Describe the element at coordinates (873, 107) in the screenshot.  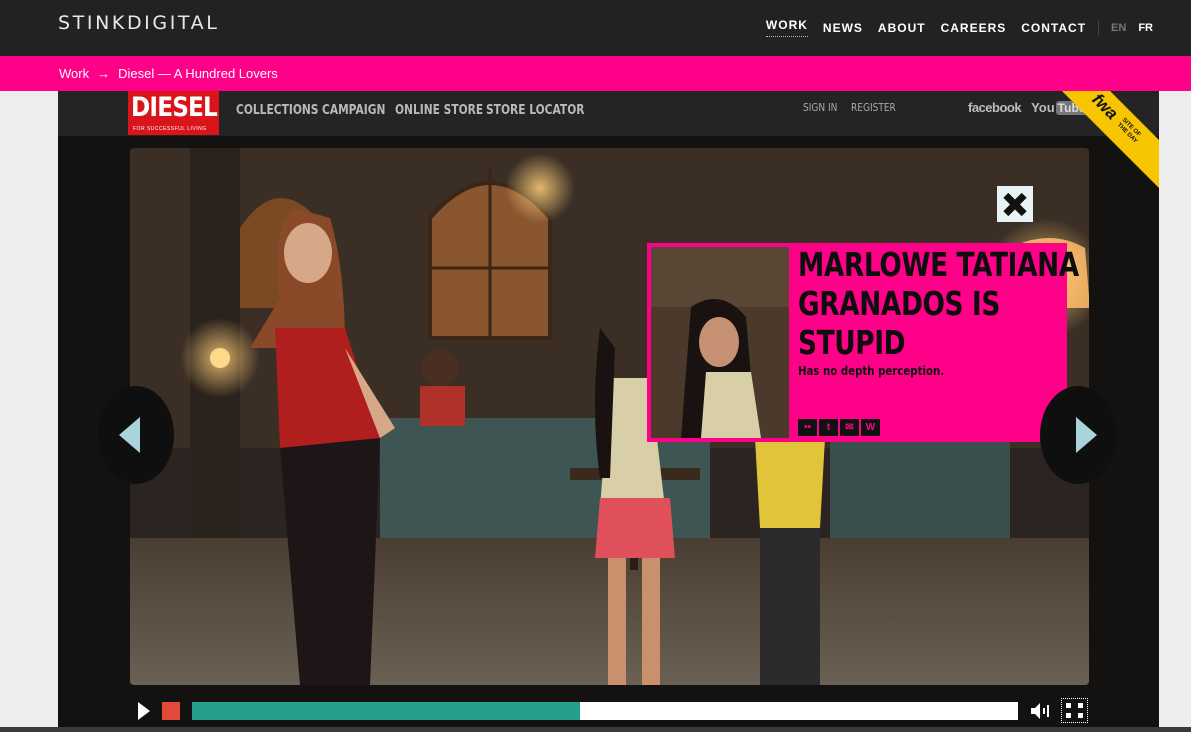
I see `register-link: REGISTER` at that location.